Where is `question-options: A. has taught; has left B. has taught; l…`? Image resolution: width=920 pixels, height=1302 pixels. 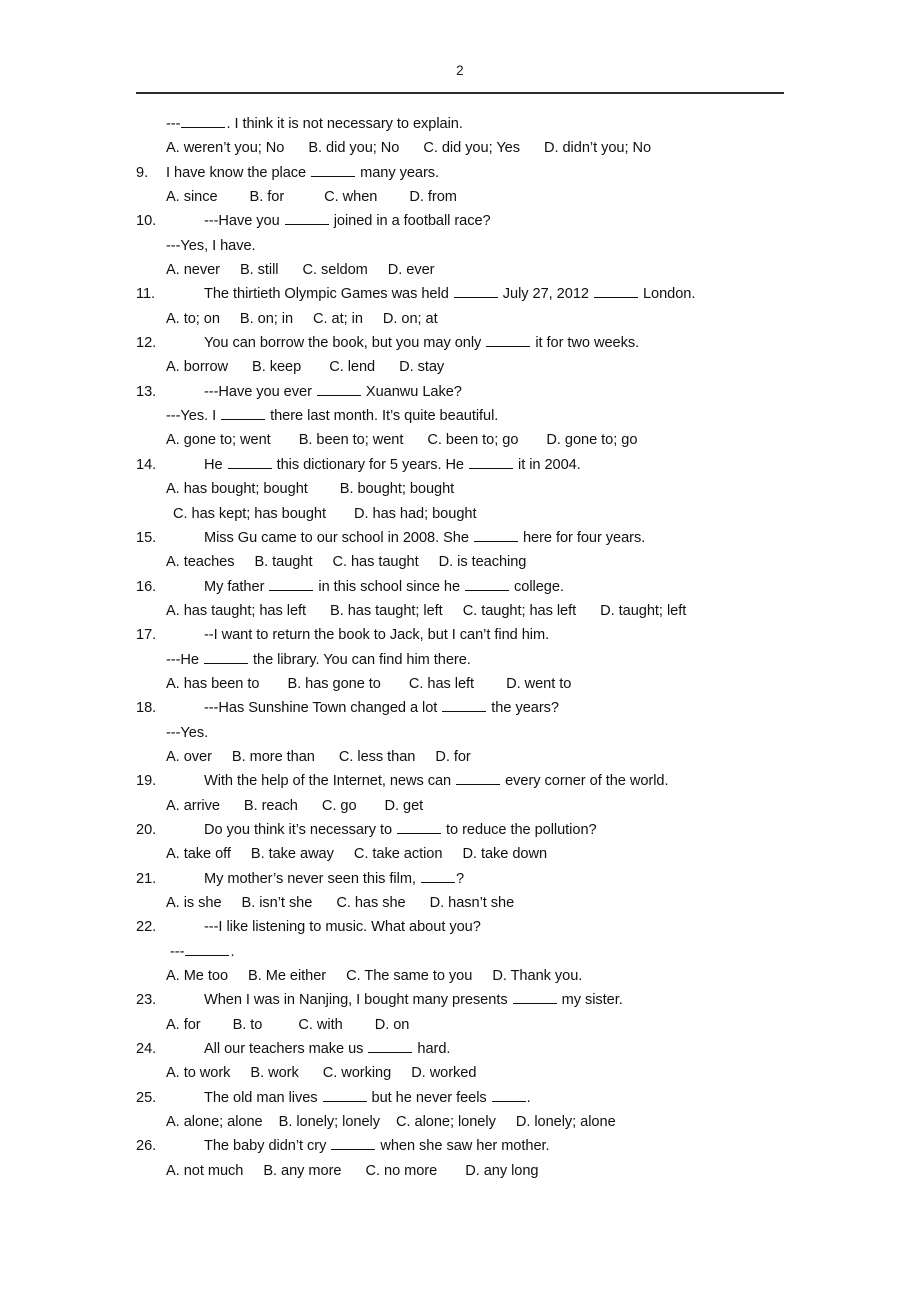
question-options: A. has taught; has left B. has taught; l… is located at coordinates (486, 611).